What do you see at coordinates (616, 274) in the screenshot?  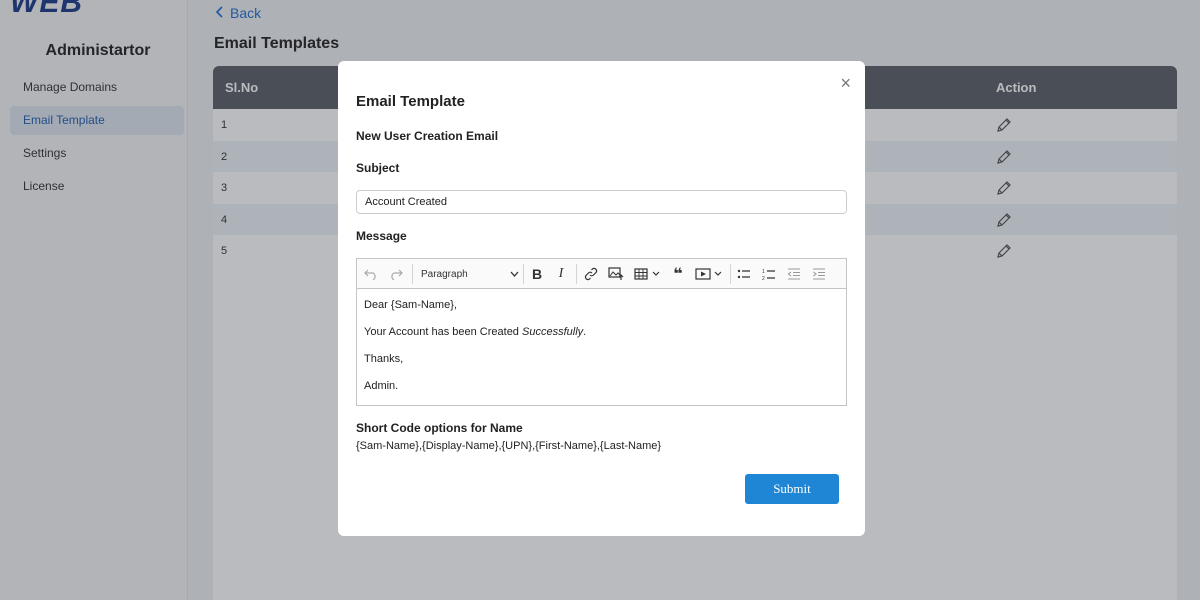 I see `image-upload-icon` at bounding box center [616, 274].